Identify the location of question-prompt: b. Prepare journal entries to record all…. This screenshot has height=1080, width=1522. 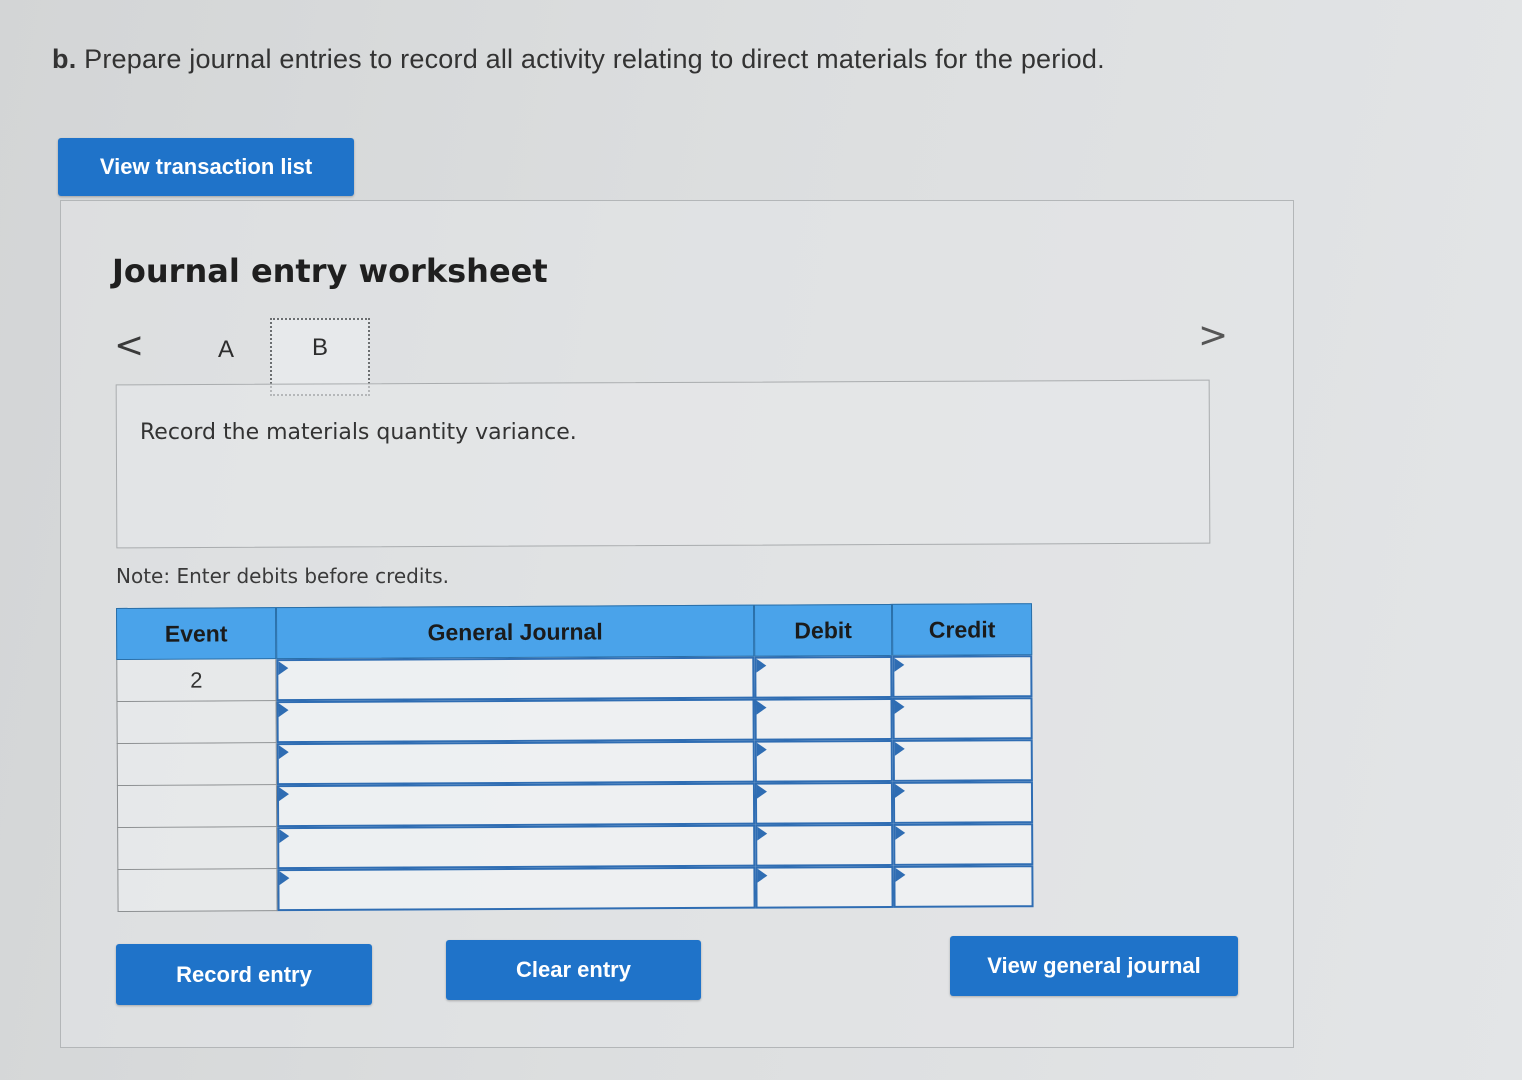
(578, 59).